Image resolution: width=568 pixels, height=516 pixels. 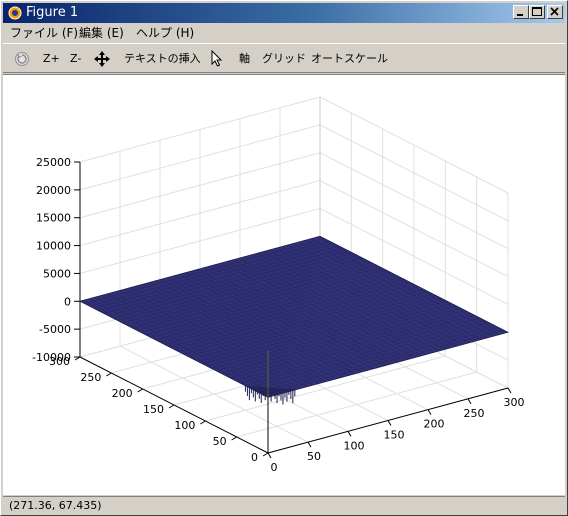 I want to click on maximize-button, so click(x=537, y=12).